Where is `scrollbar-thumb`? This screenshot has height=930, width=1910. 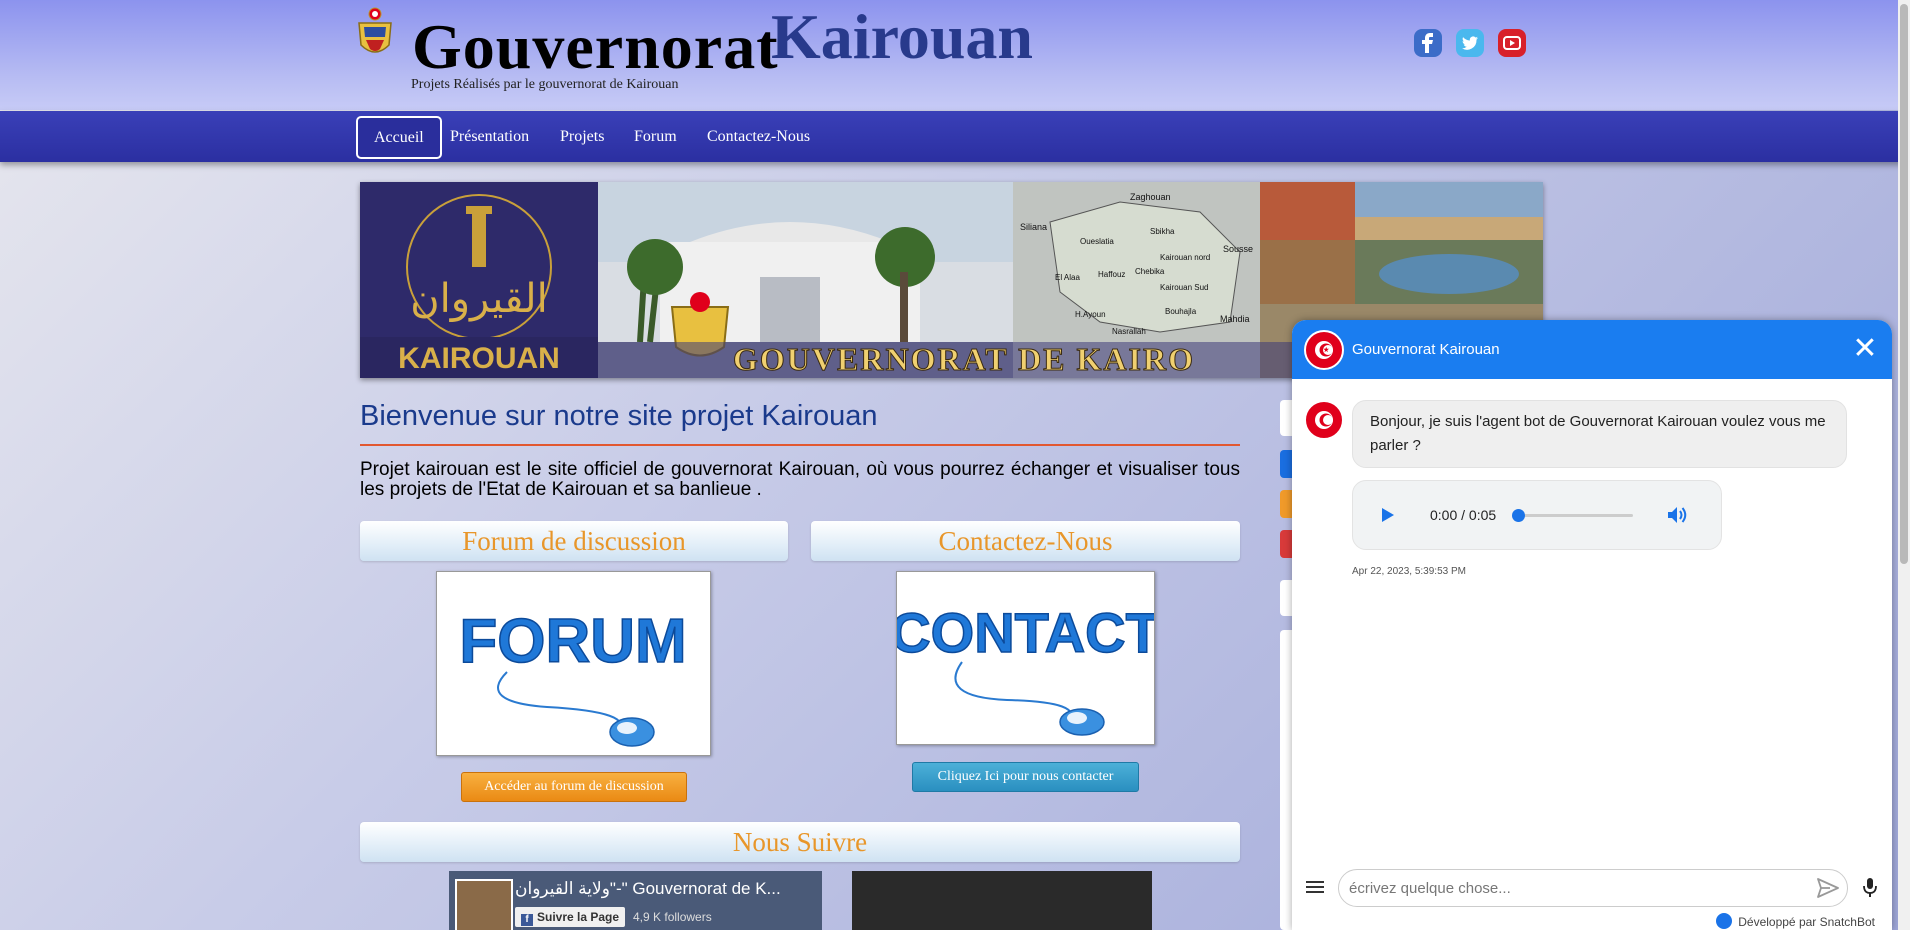 scrollbar-thumb is located at coordinates (1904, 284).